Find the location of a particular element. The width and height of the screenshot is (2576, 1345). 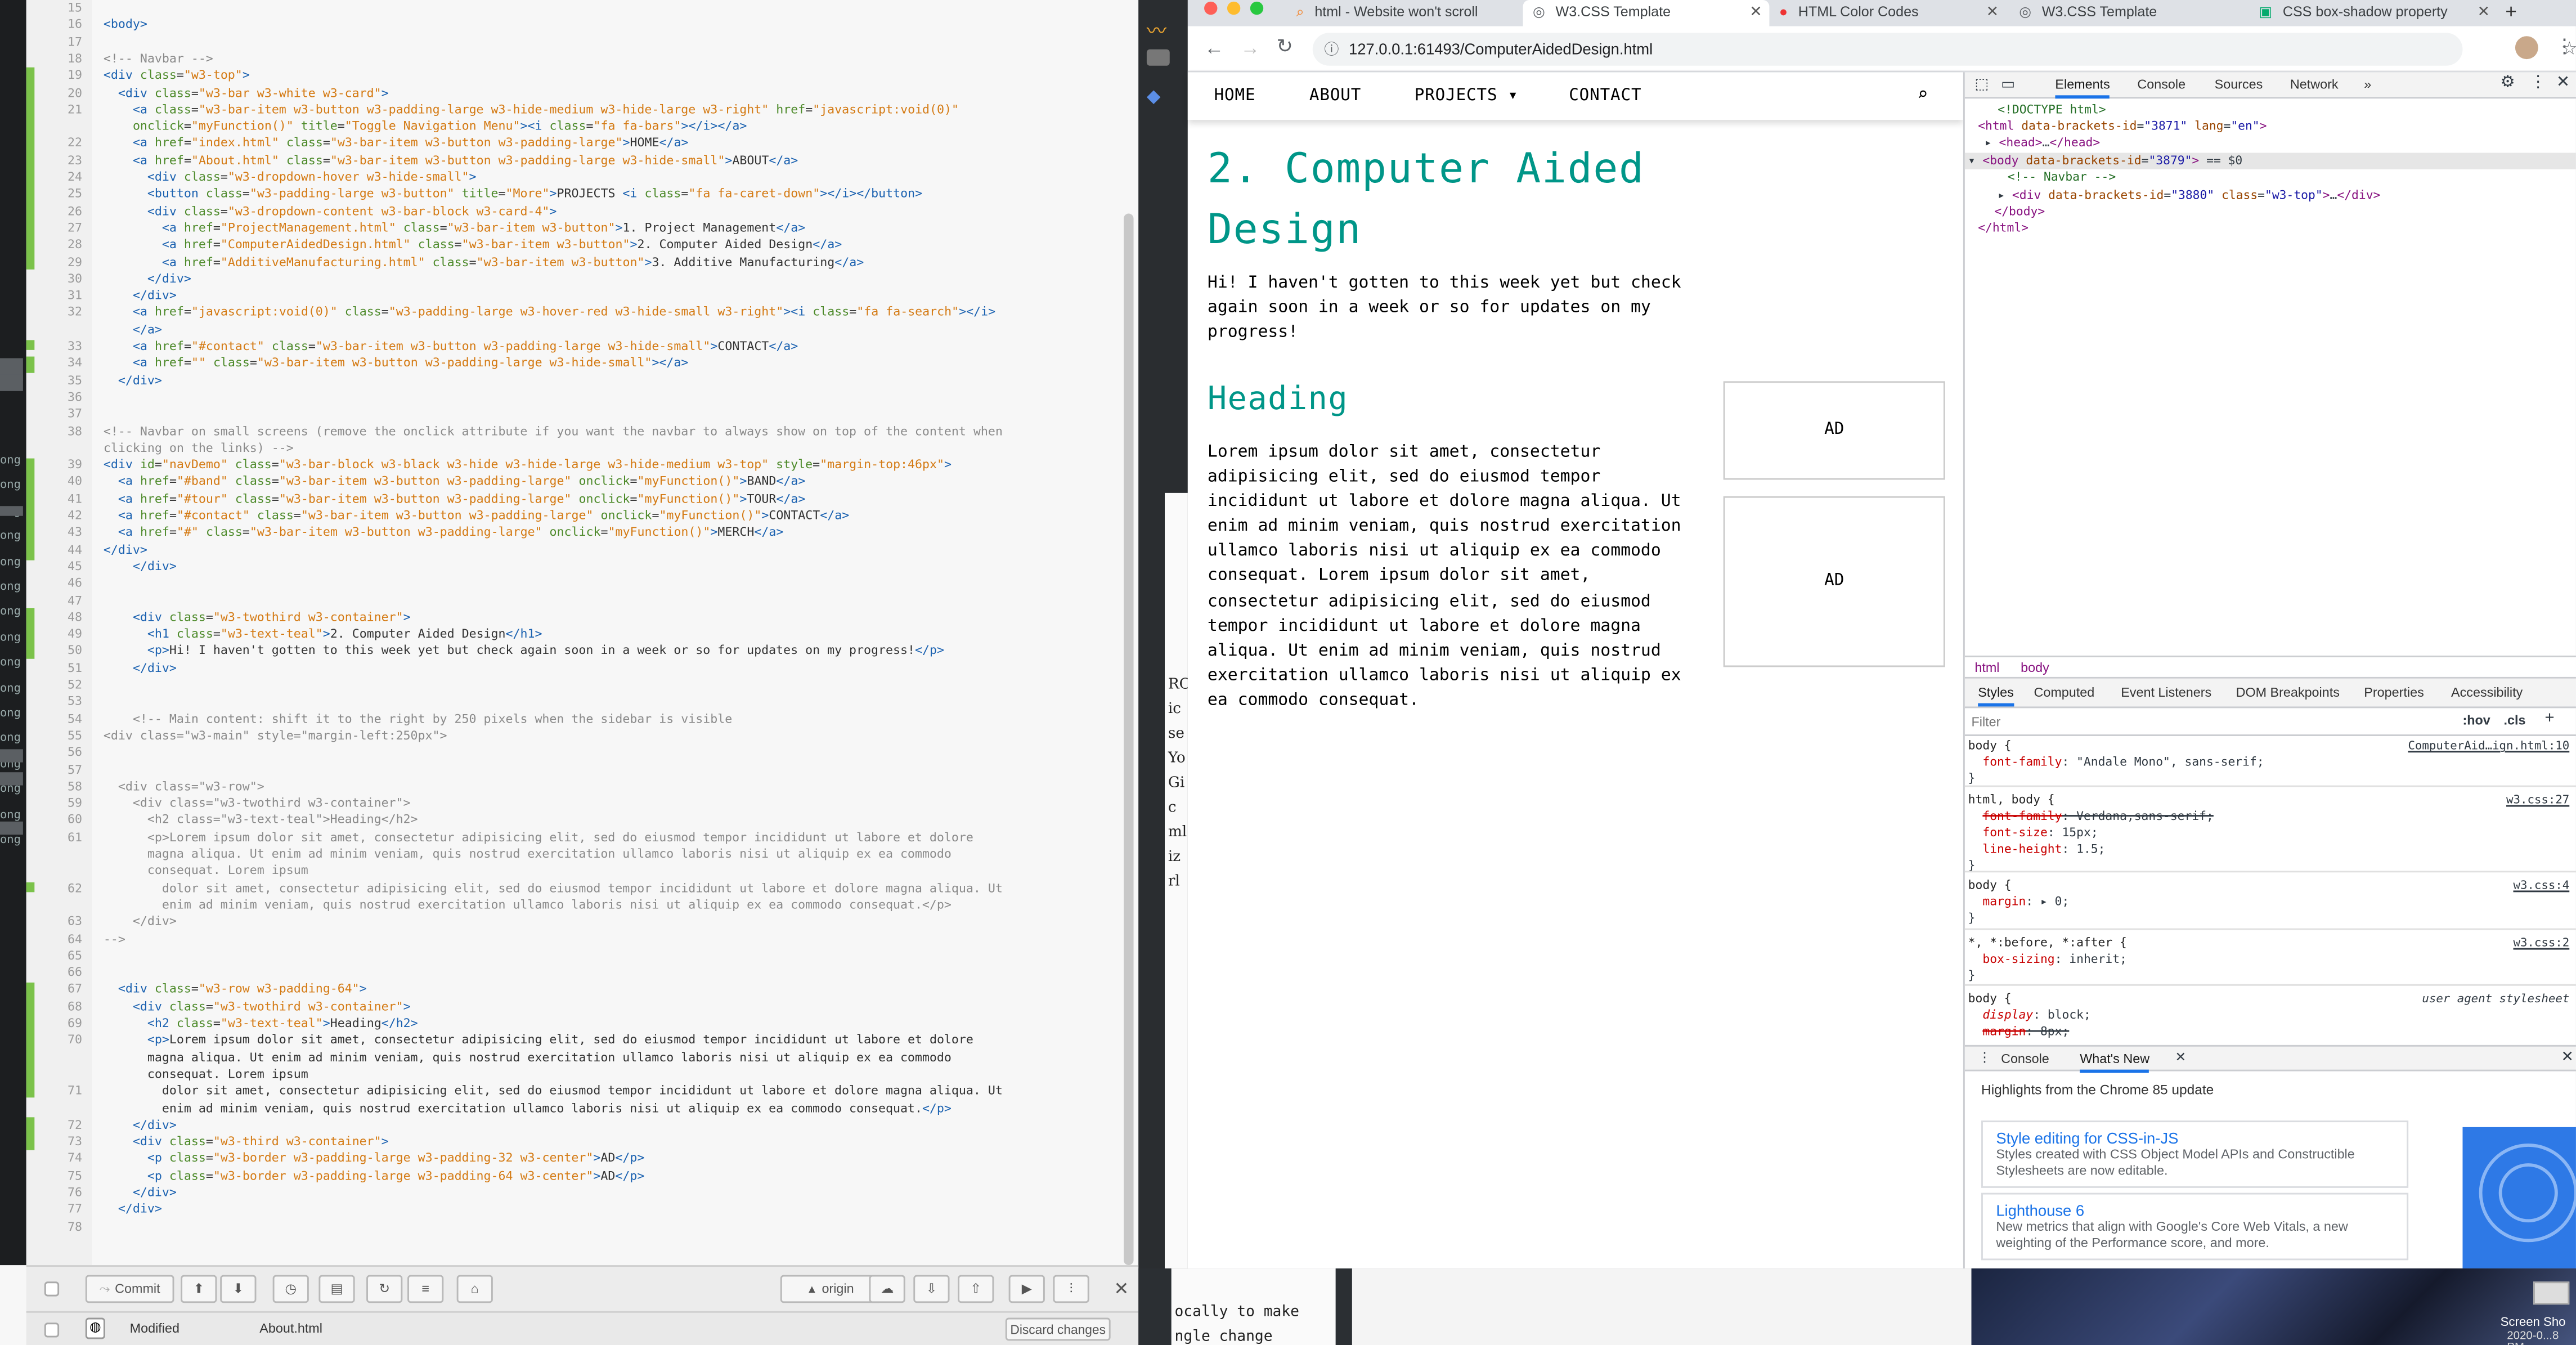

forward-button: → is located at coordinates (1250, 47).